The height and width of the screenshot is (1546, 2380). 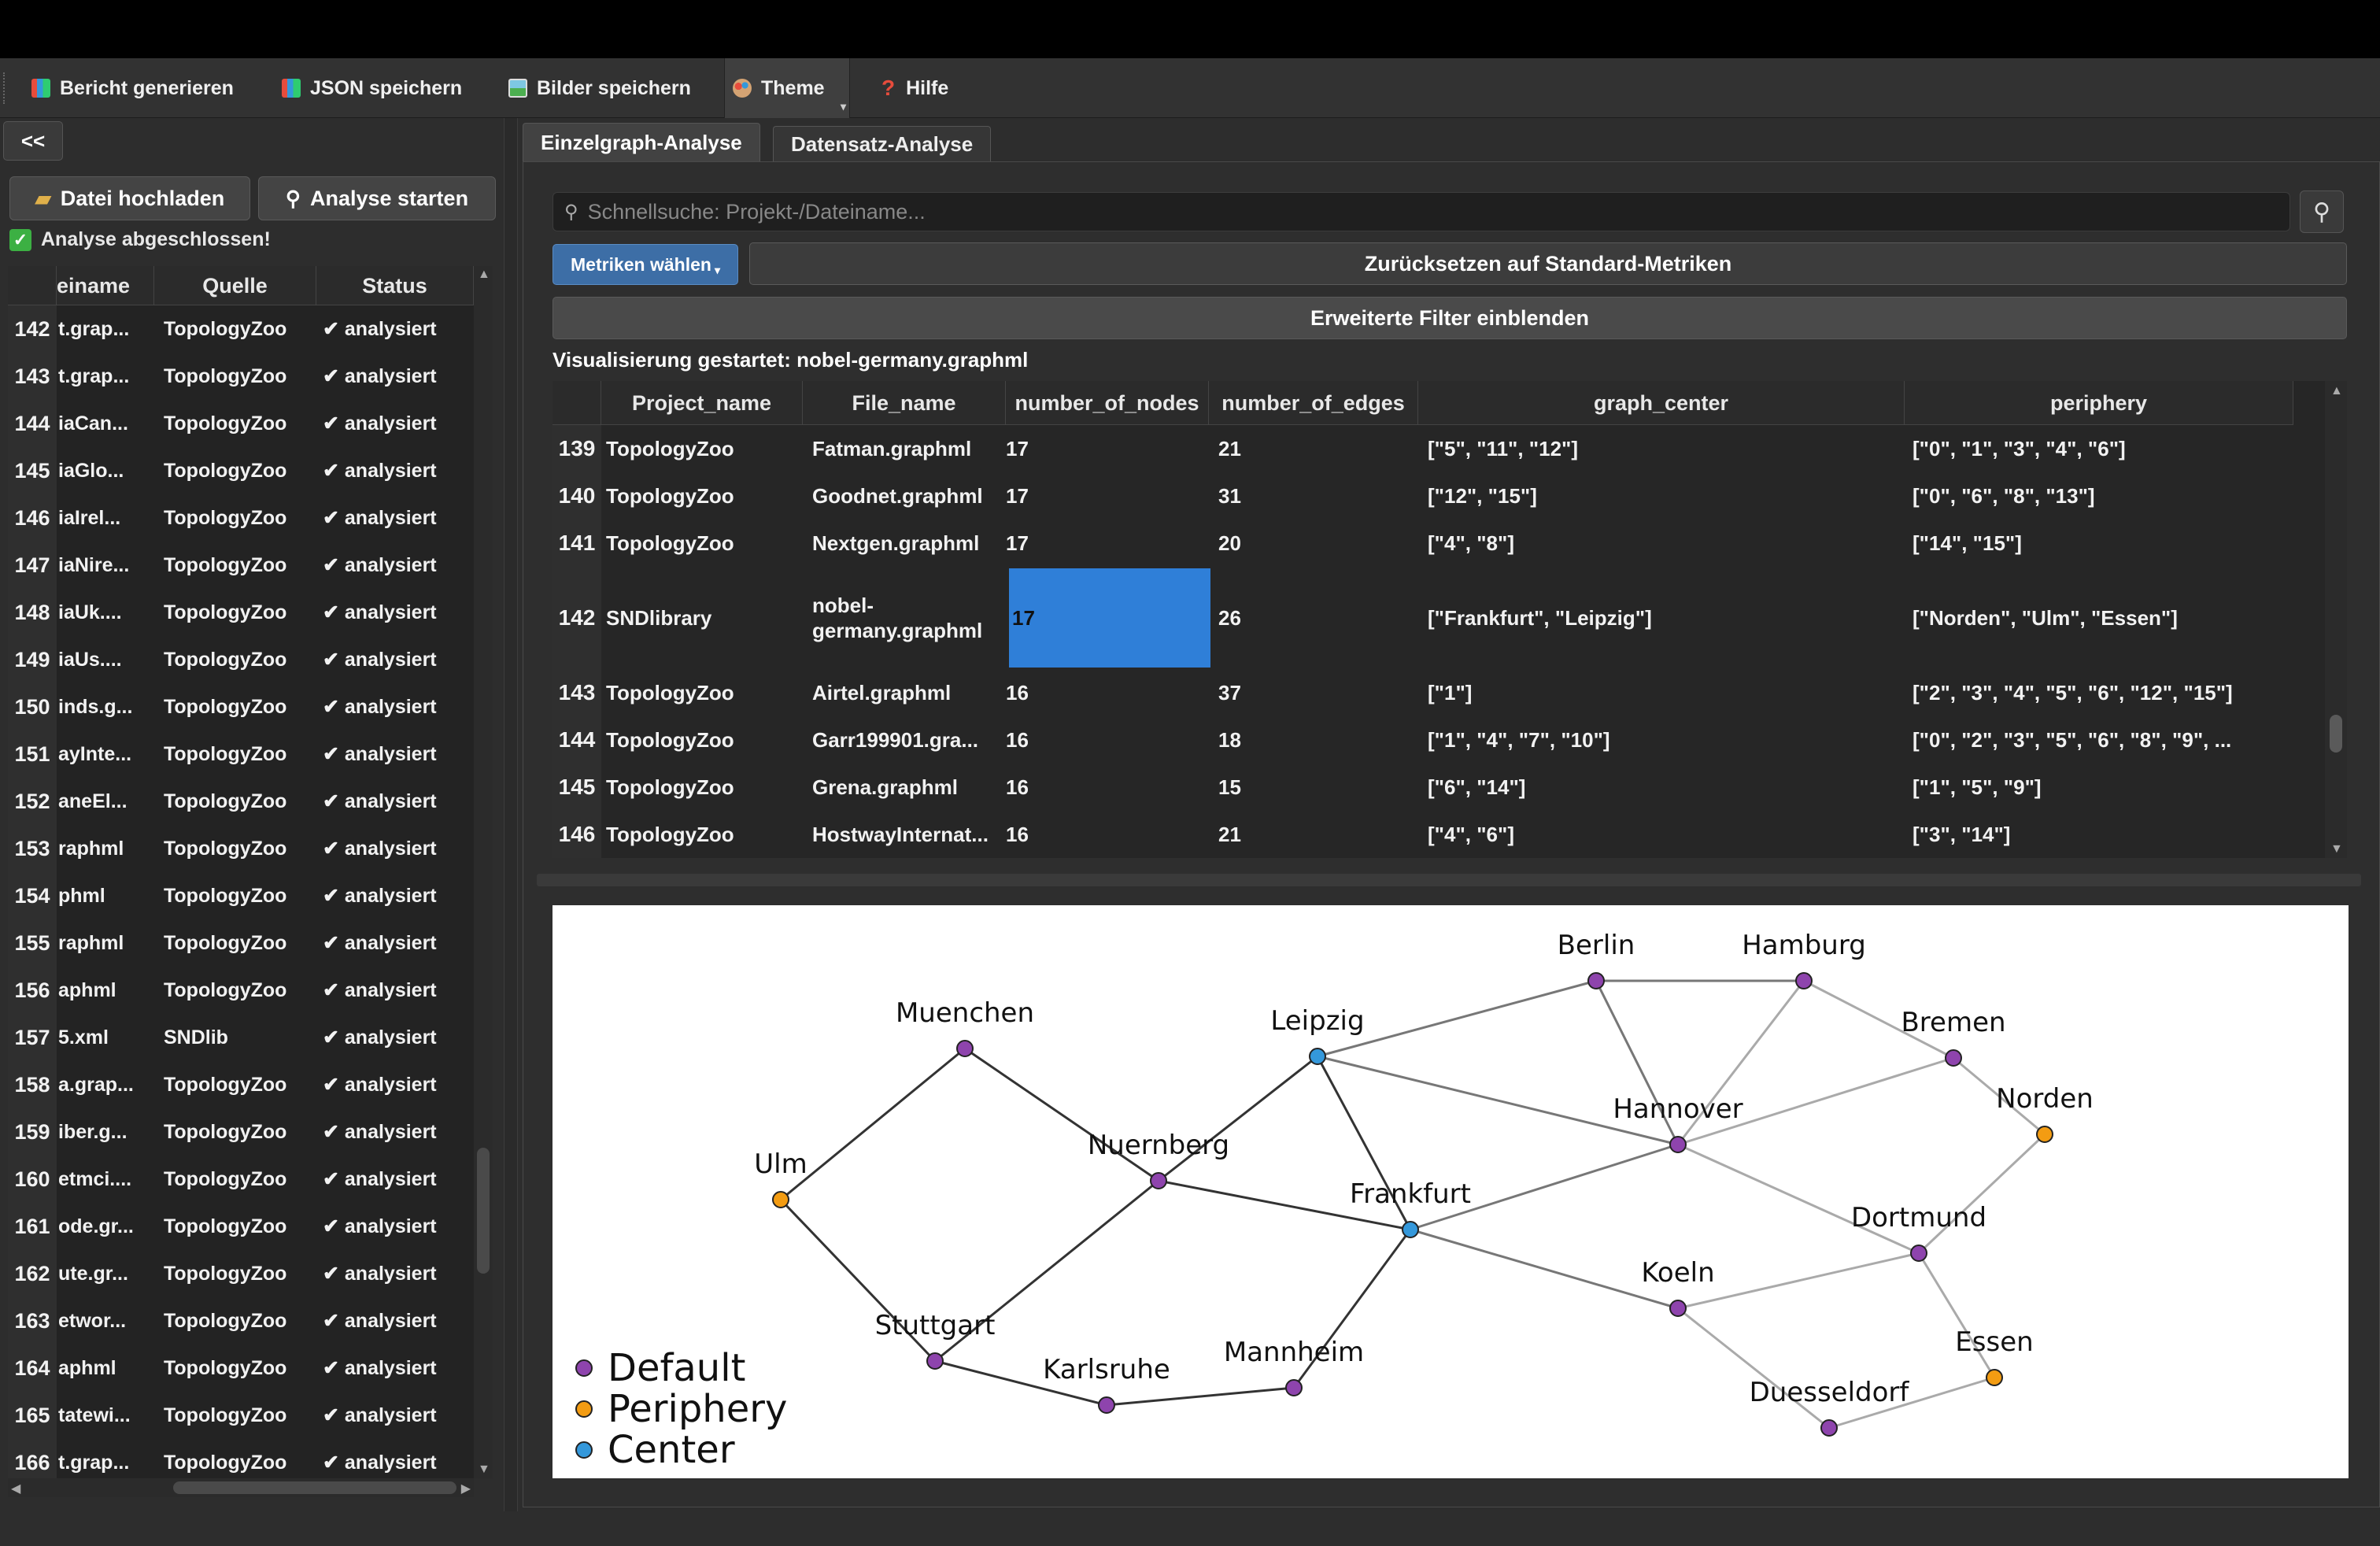 I want to click on column-header-status: Status, so click(x=395, y=285).